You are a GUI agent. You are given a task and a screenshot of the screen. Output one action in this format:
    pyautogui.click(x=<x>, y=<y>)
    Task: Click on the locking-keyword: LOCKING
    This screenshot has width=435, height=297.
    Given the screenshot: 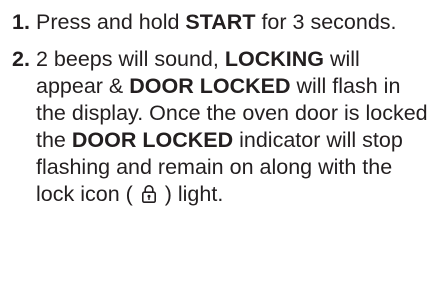 What is the action you would take?
    pyautogui.click(x=274, y=59)
    